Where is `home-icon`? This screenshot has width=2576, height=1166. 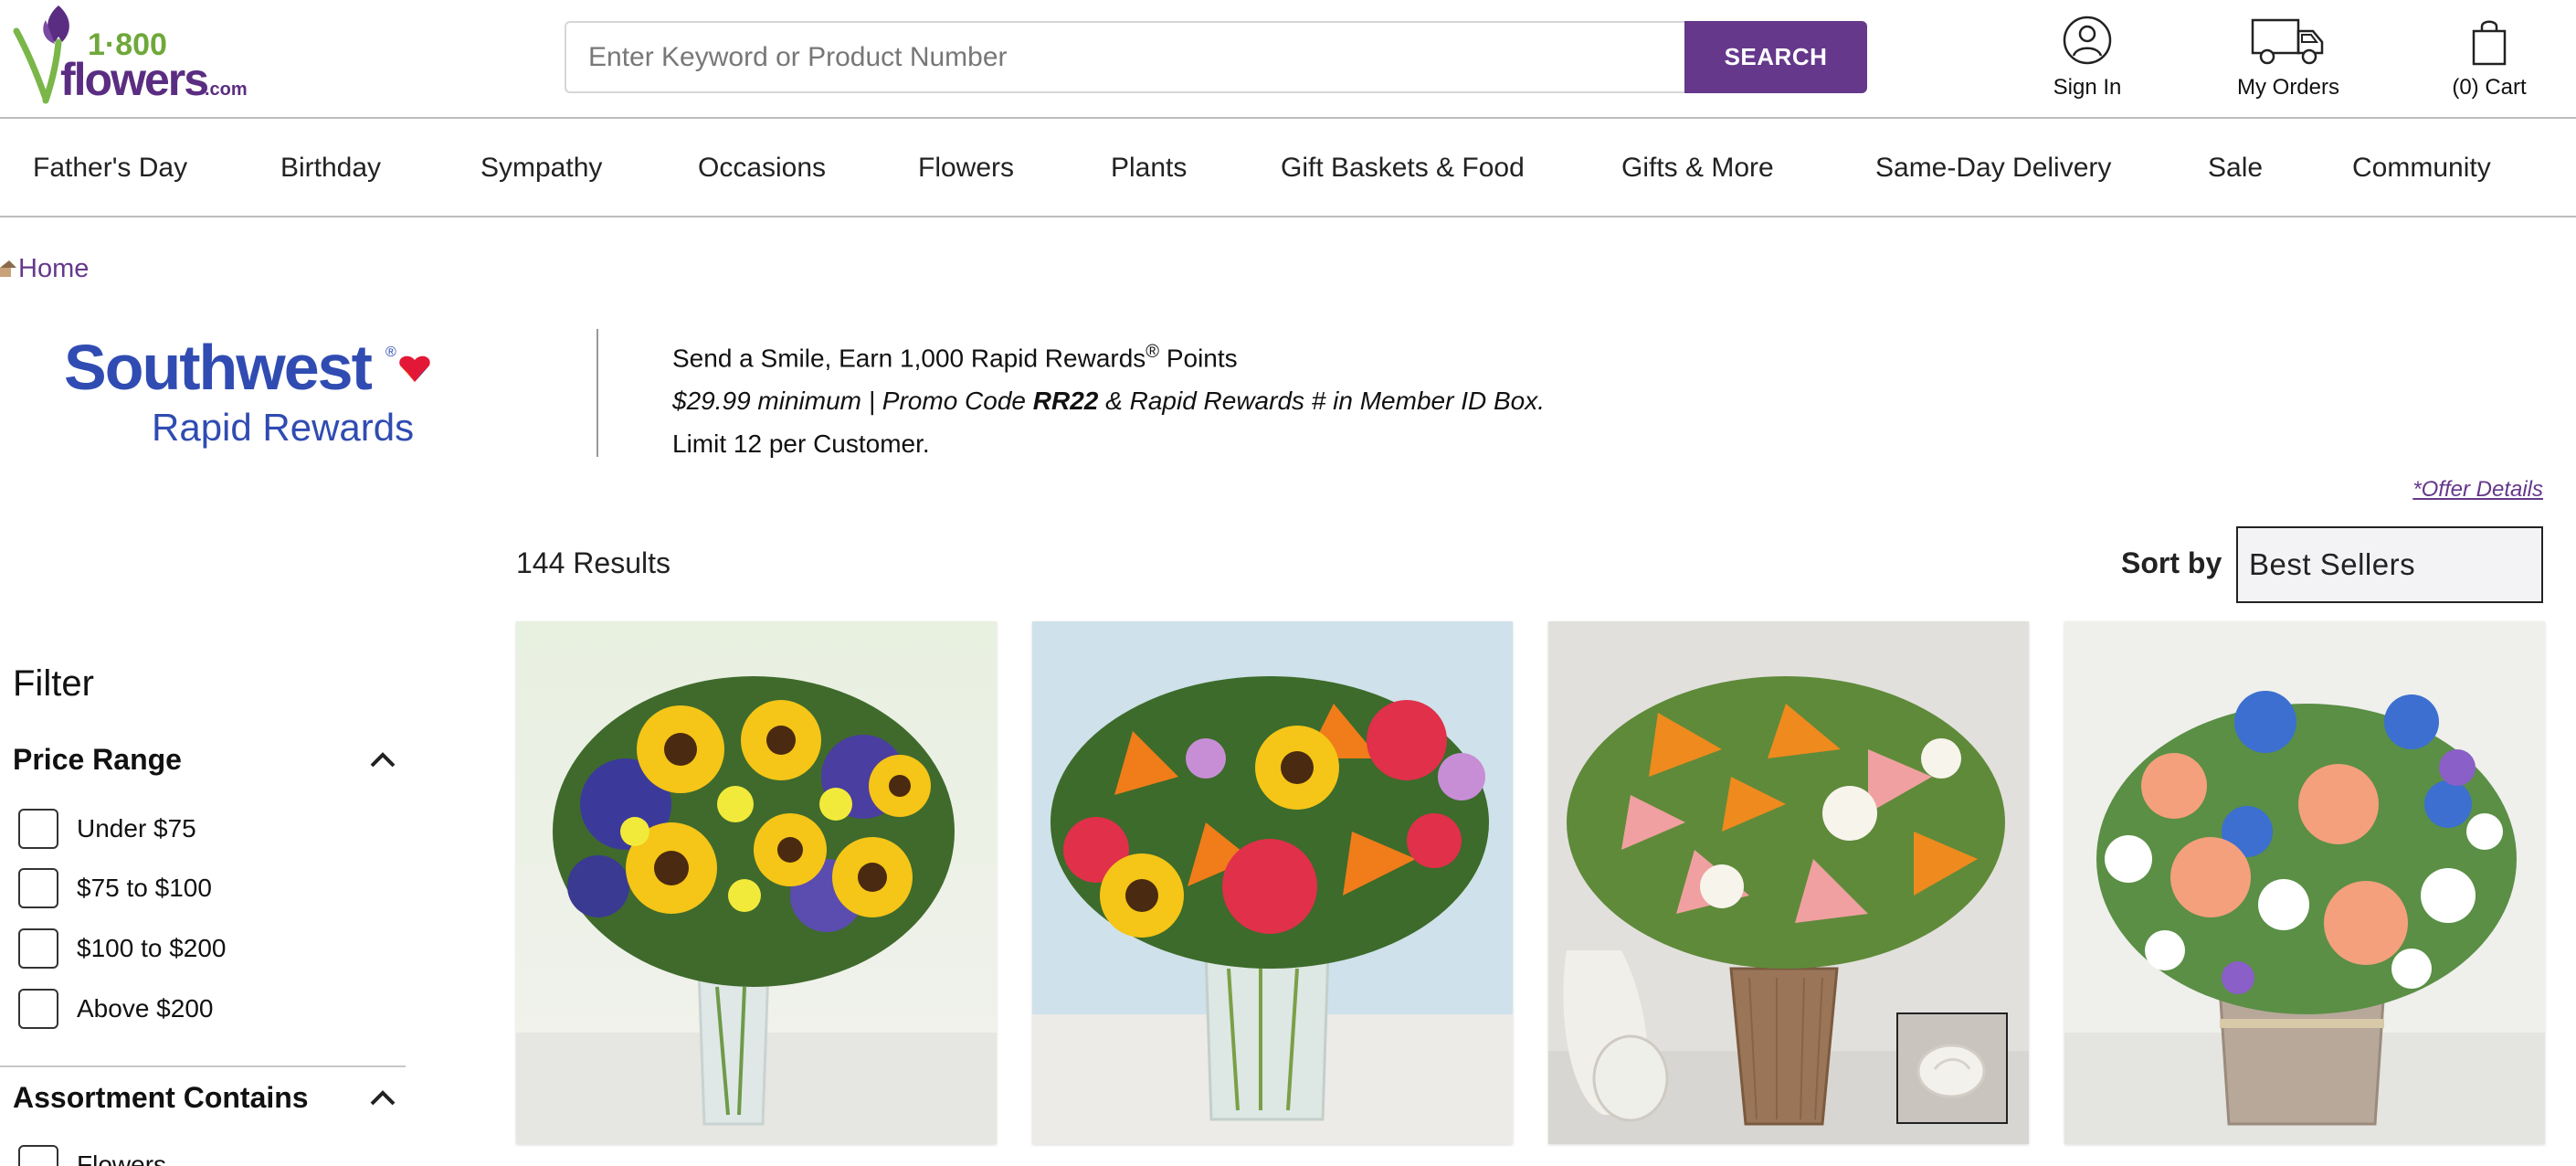 home-icon is located at coordinates (8, 268).